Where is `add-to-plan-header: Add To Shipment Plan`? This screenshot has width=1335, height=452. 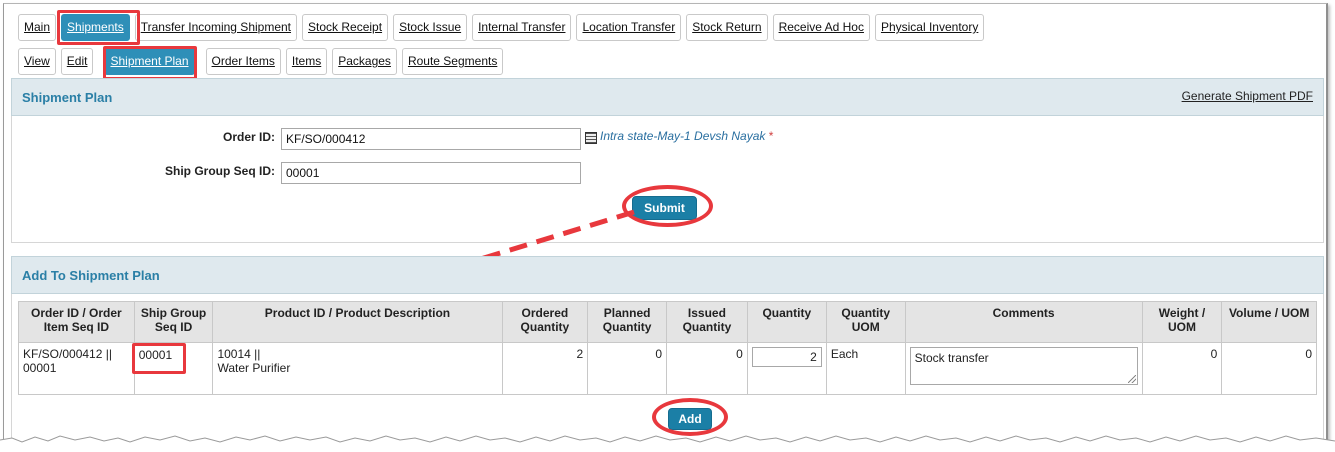
add-to-plan-header: Add To Shipment Plan is located at coordinates (667, 275).